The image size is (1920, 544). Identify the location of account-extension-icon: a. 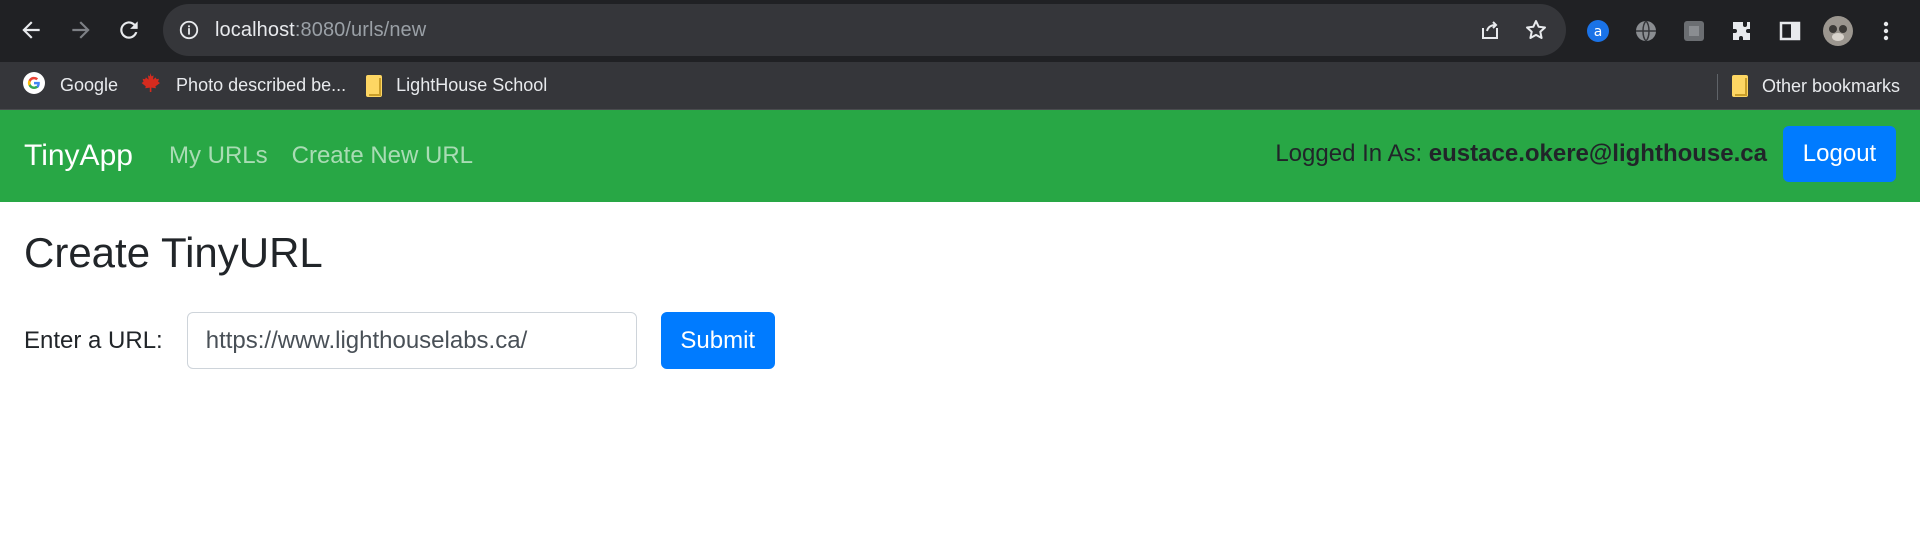
(1598, 31).